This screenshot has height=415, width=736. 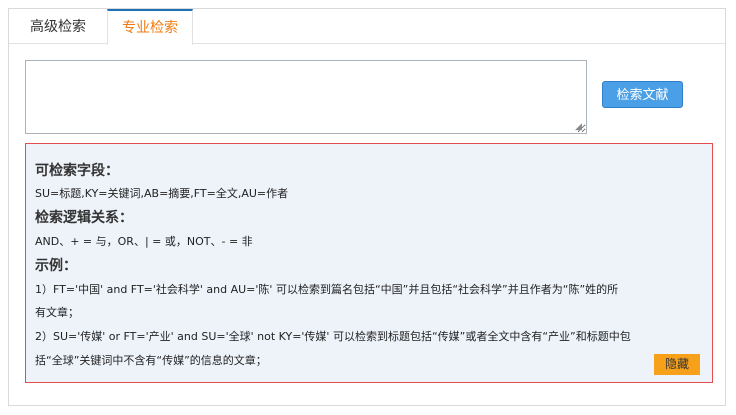 What do you see at coordinates (306, 97) in the screenshot?
I see `query-input` at bounding box center [306, 97].